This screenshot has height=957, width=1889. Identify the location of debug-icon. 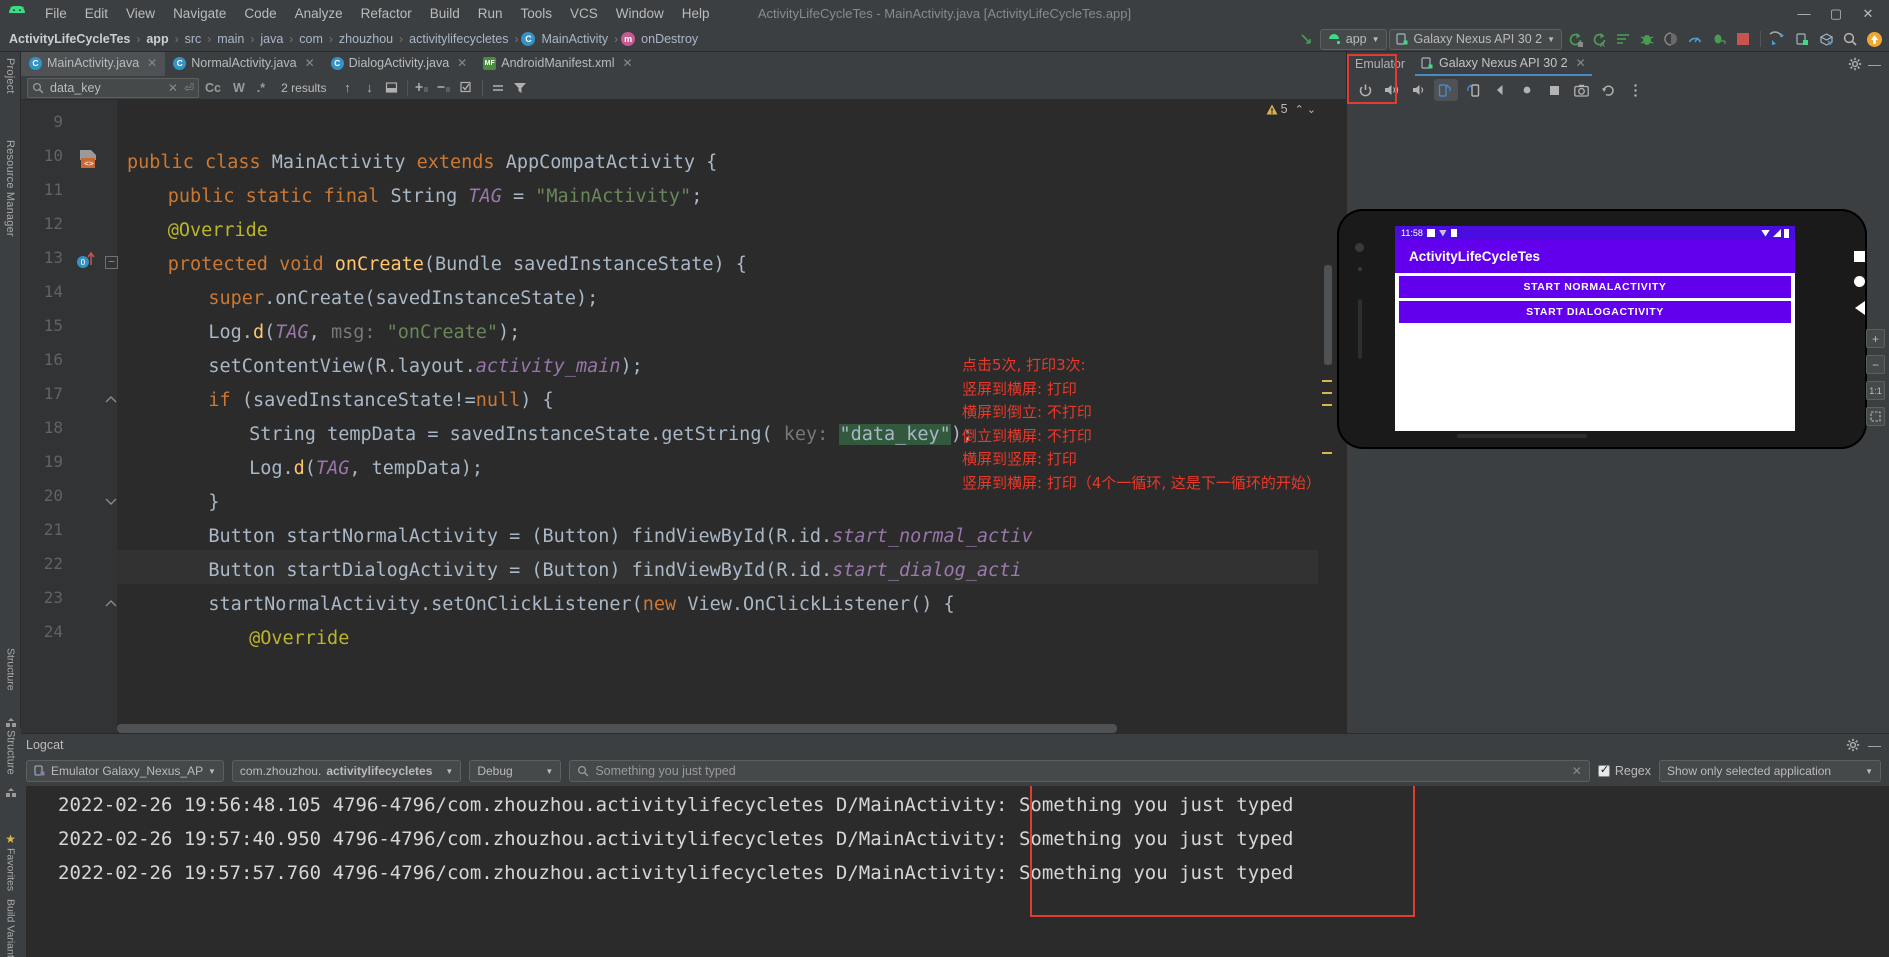
(1647, 39).